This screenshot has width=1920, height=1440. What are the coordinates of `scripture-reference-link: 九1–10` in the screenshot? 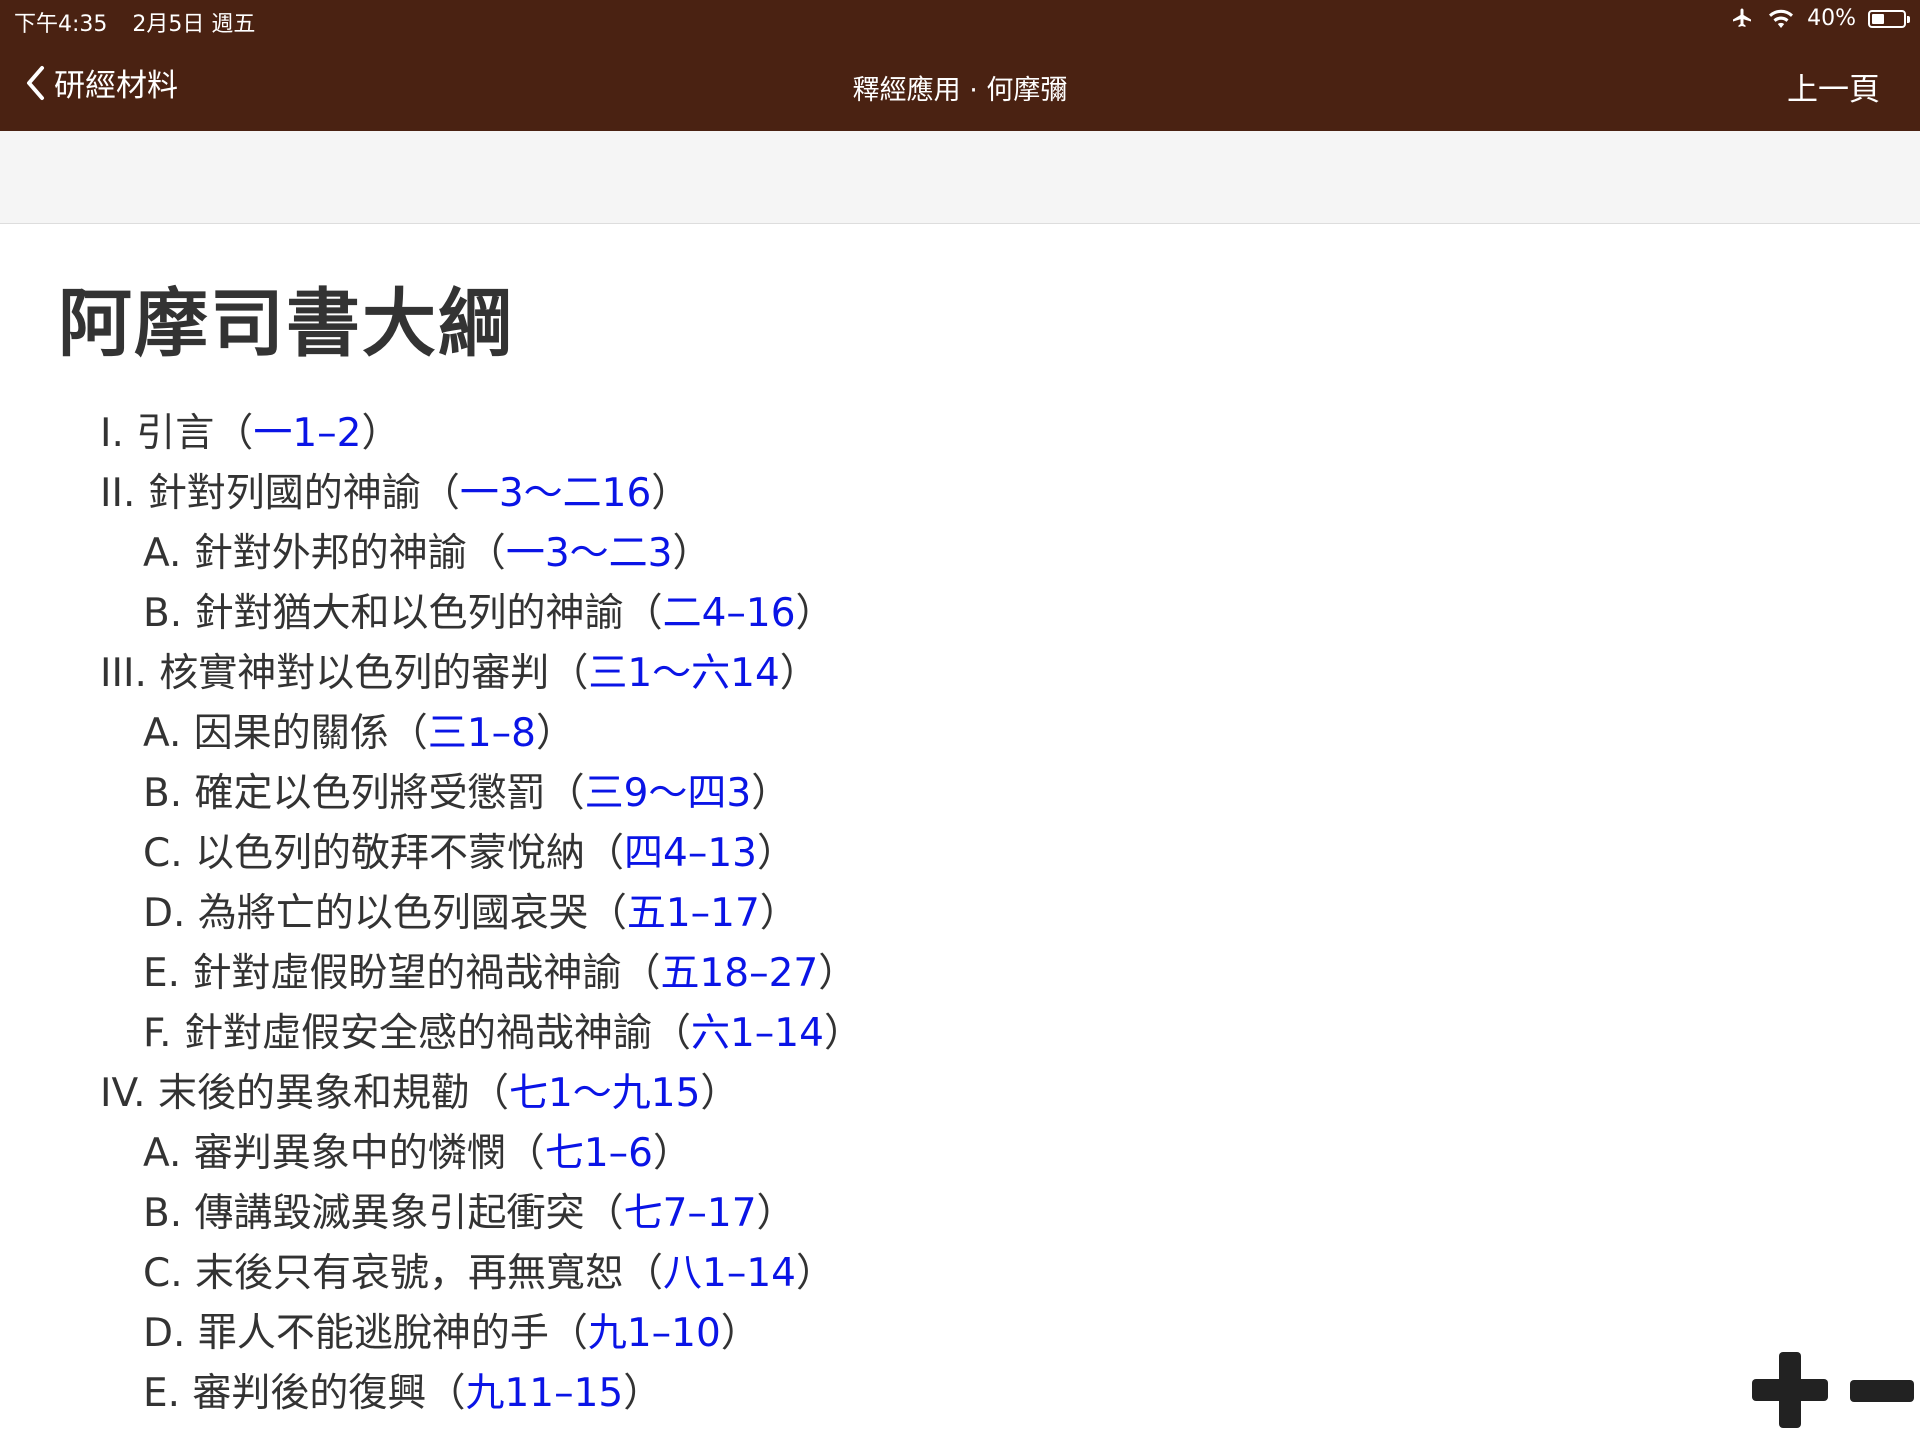 It's located at (654, 1333).